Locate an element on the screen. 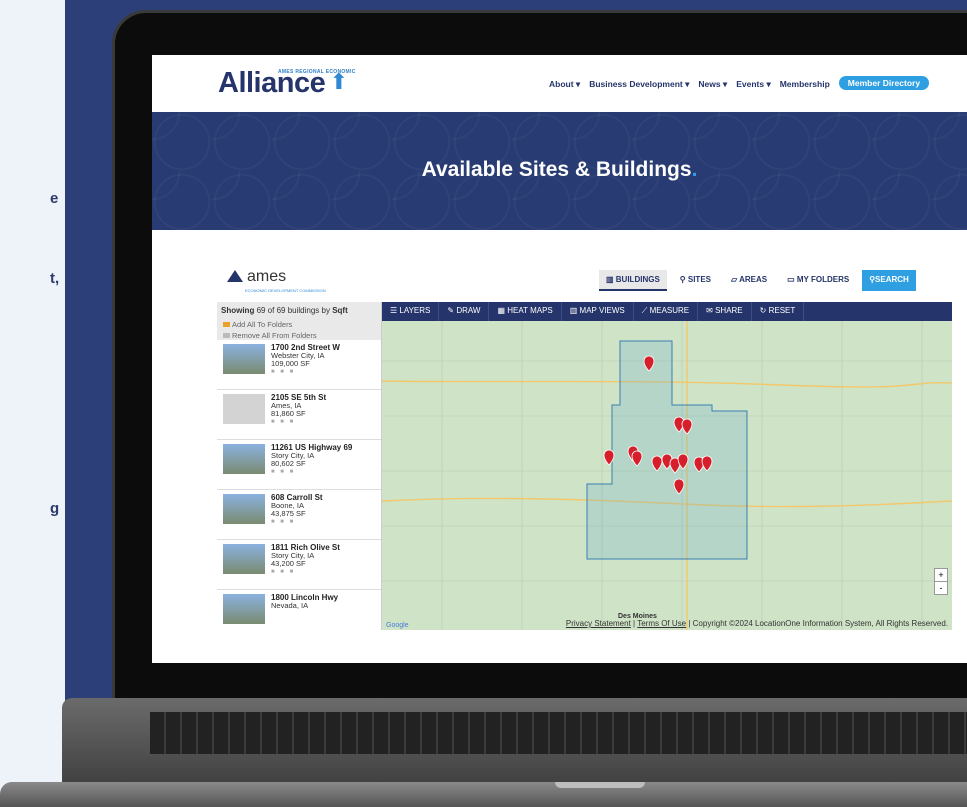 The height and width of the screenshot is (807, 967). map-views-button: ▥ MAP VIEWS is located at coordinates (598, 311).